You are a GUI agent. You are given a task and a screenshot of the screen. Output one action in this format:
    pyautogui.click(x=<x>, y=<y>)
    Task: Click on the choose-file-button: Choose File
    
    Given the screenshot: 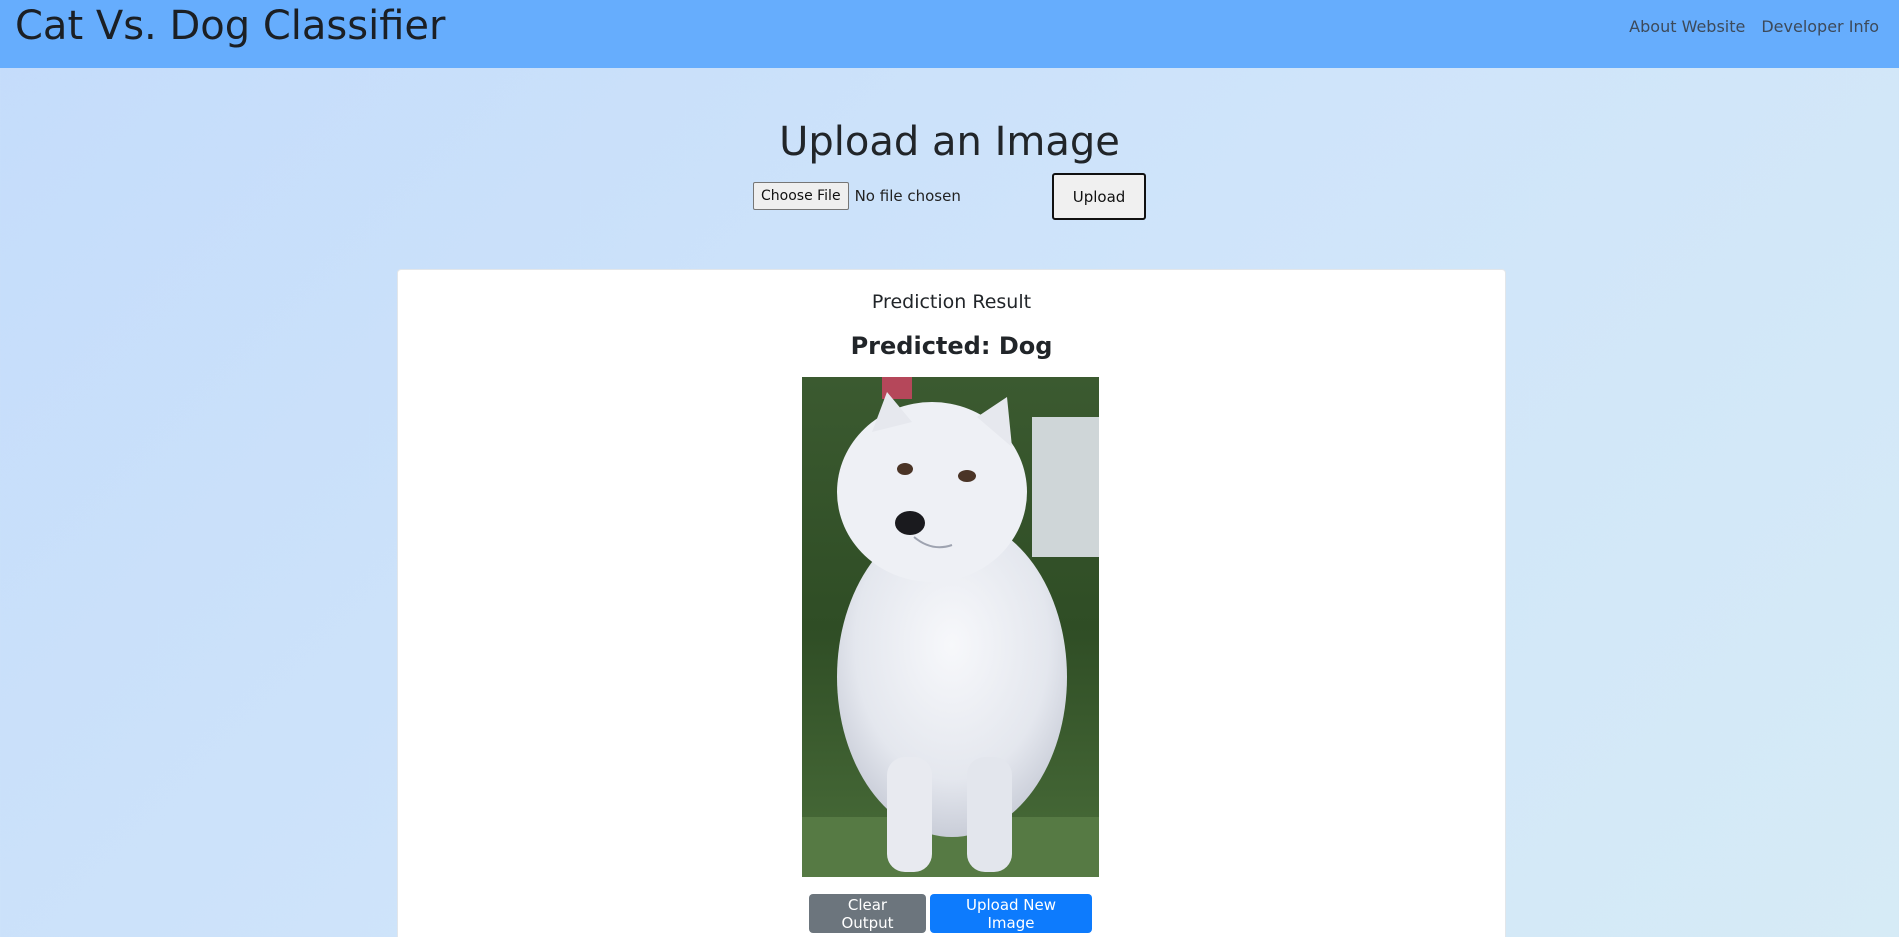 What is the action you would take?
    pyautogui.click(x=801, y=196)
    